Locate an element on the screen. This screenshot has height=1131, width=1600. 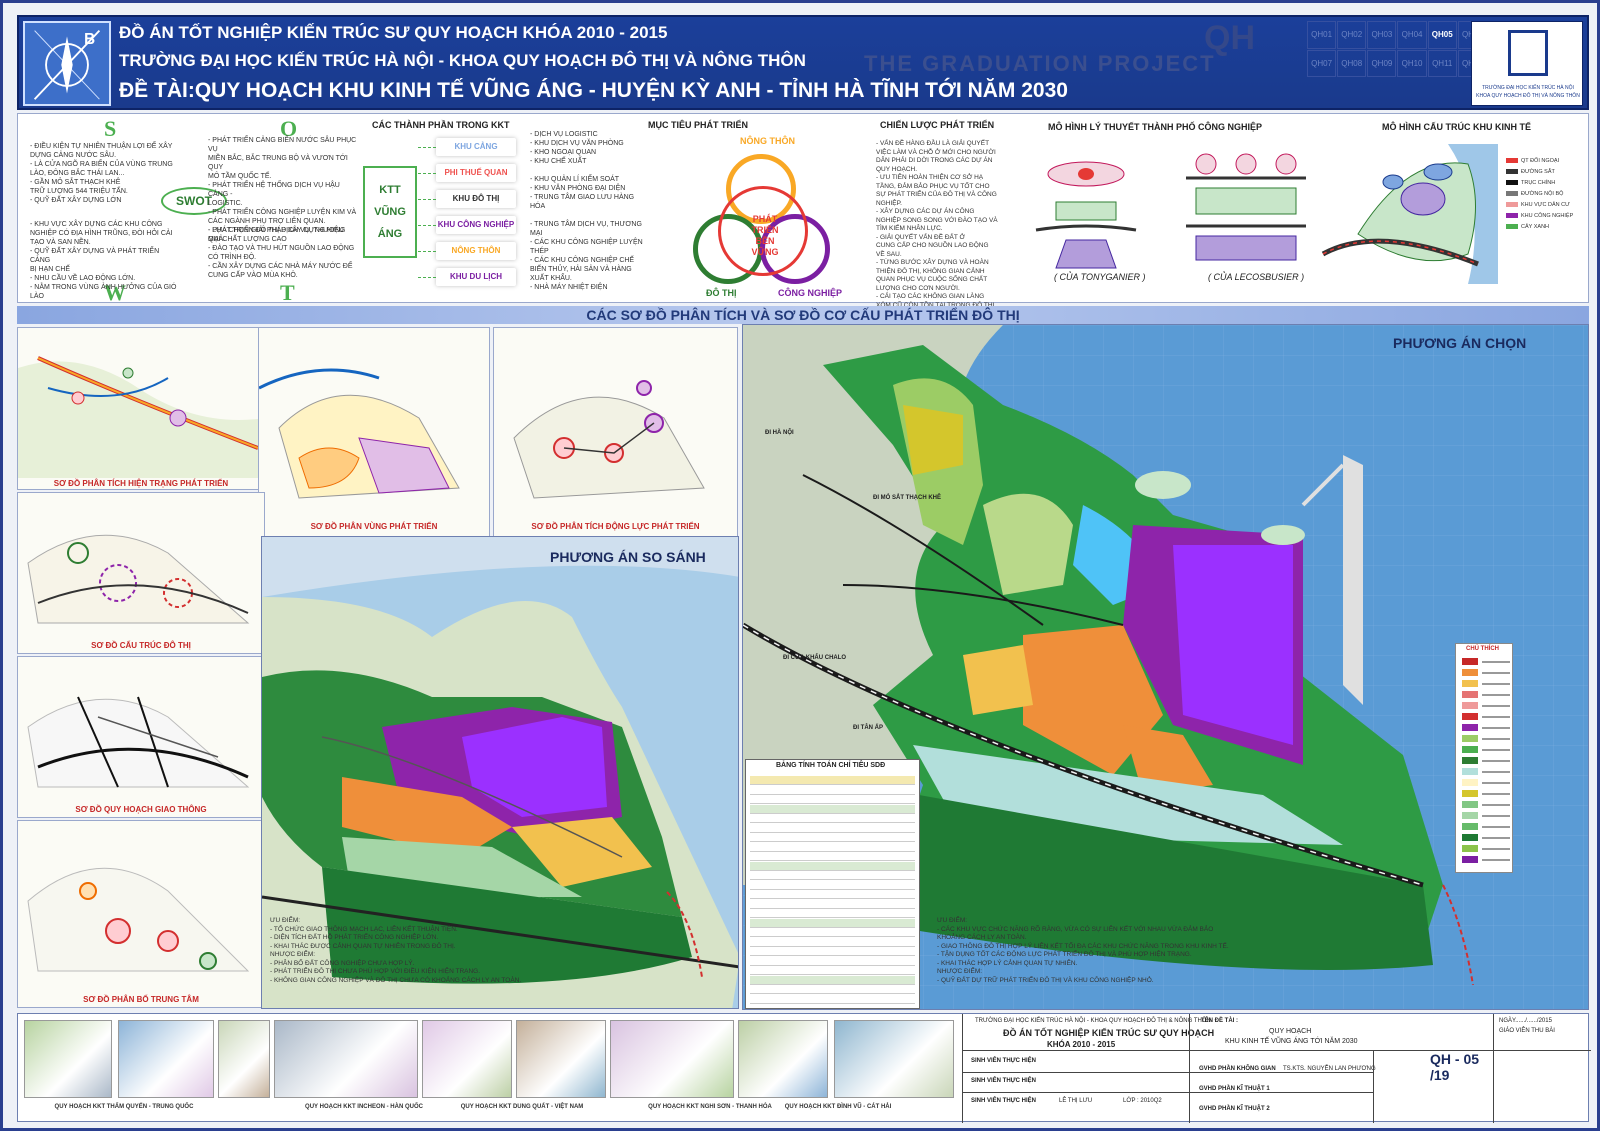
kkt-word-3: ÁNG is located at coordinates (390, 234).